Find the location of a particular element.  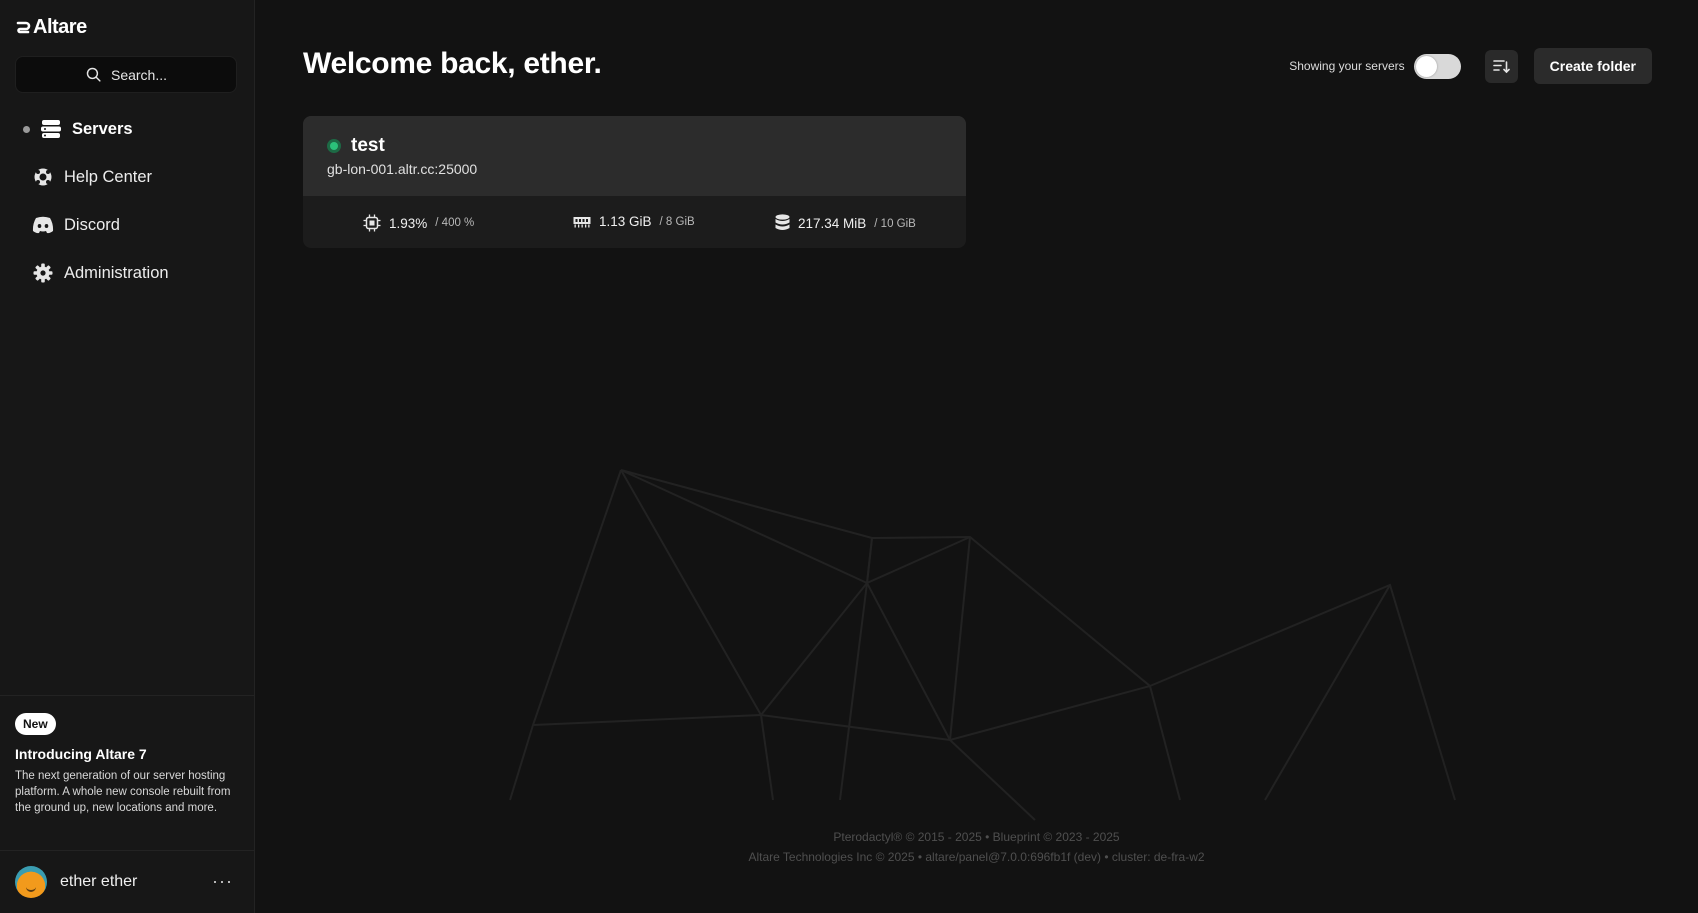

sidebar-item-label: Administration is located at coordinates (116, 272).